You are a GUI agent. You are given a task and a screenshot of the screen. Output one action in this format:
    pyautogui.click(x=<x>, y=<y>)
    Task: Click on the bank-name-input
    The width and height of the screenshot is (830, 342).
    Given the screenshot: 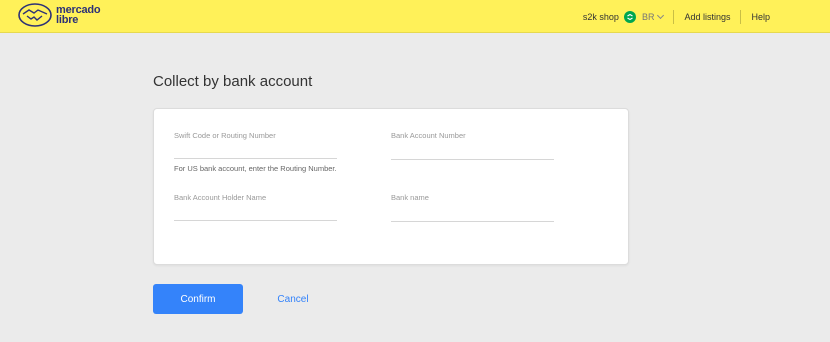 What is the action you would take?
    pyautogui.click(x=472, y=221)
    